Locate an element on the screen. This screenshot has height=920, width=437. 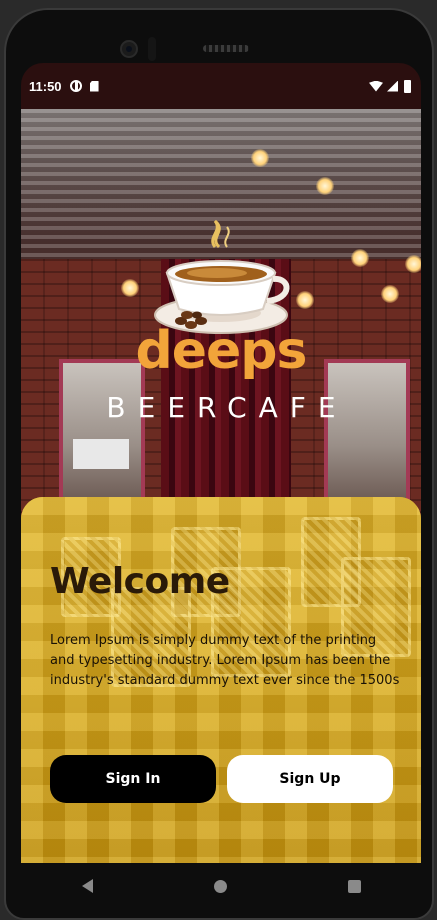
earpiece-speaker is located at coordinates (226, 48).